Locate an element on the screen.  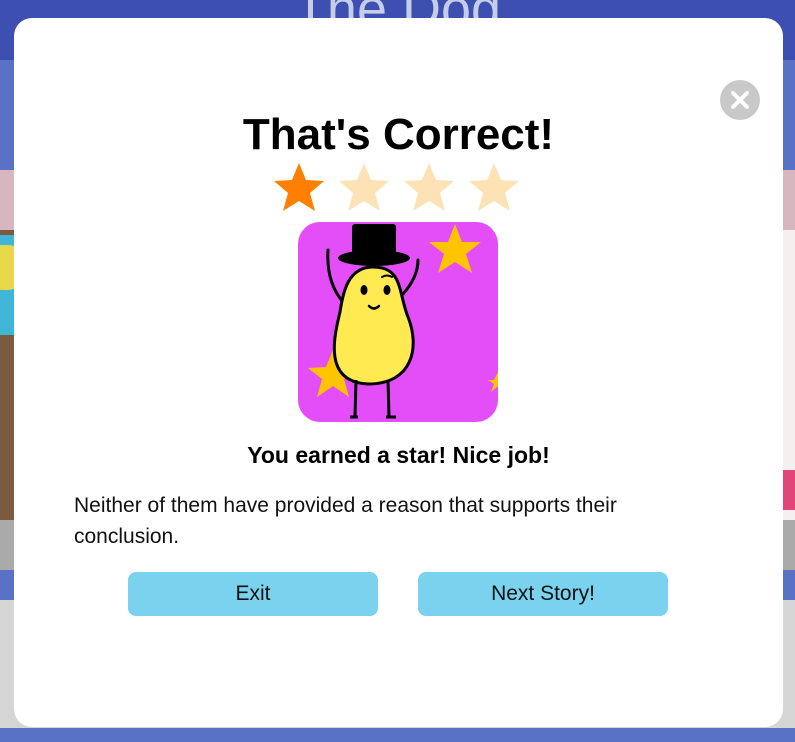
background-bottom-bar is located at coordinates (397, 735).